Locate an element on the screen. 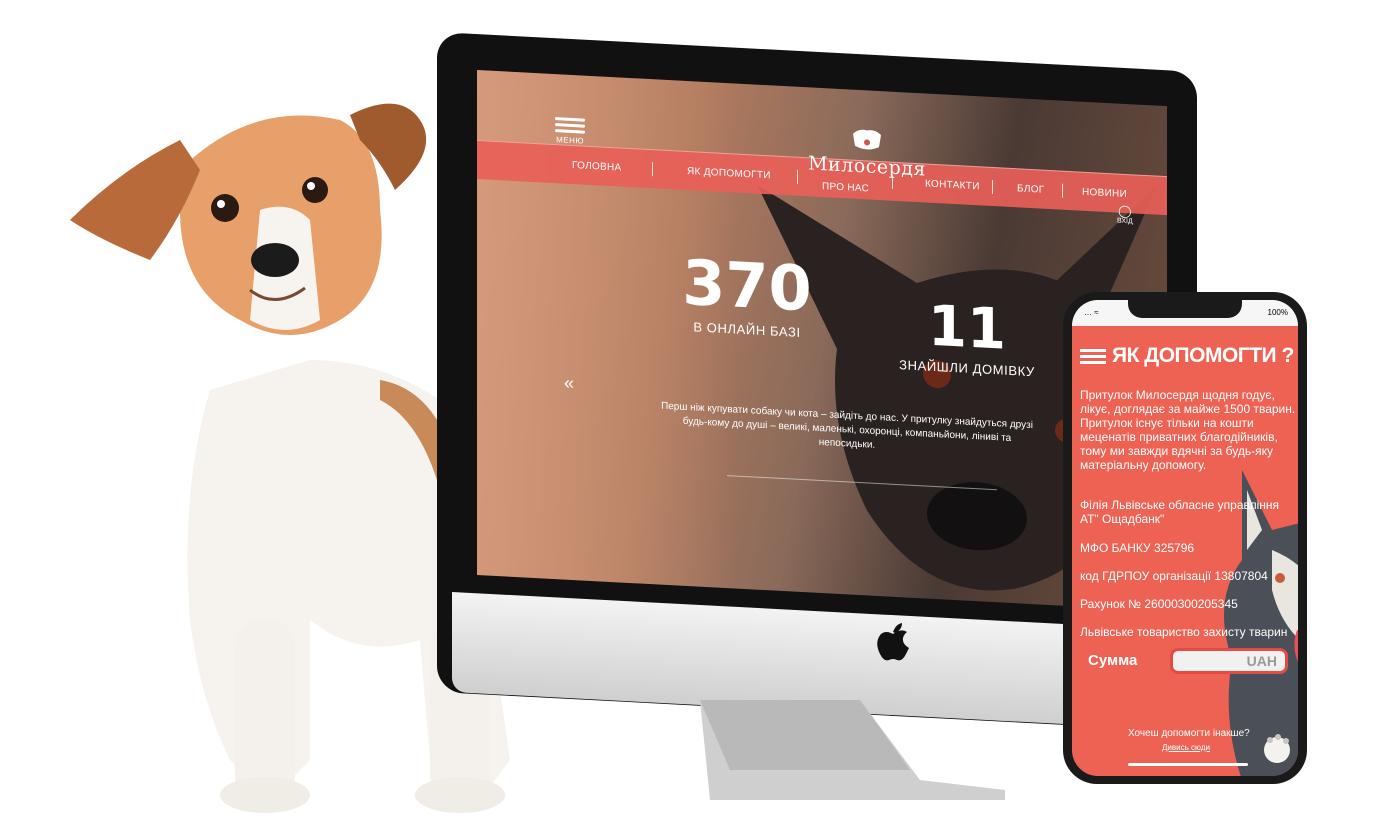 This screenshot has height=835, width=1400. help-link: Дивись сюди is located at coordinates (1186, 747).